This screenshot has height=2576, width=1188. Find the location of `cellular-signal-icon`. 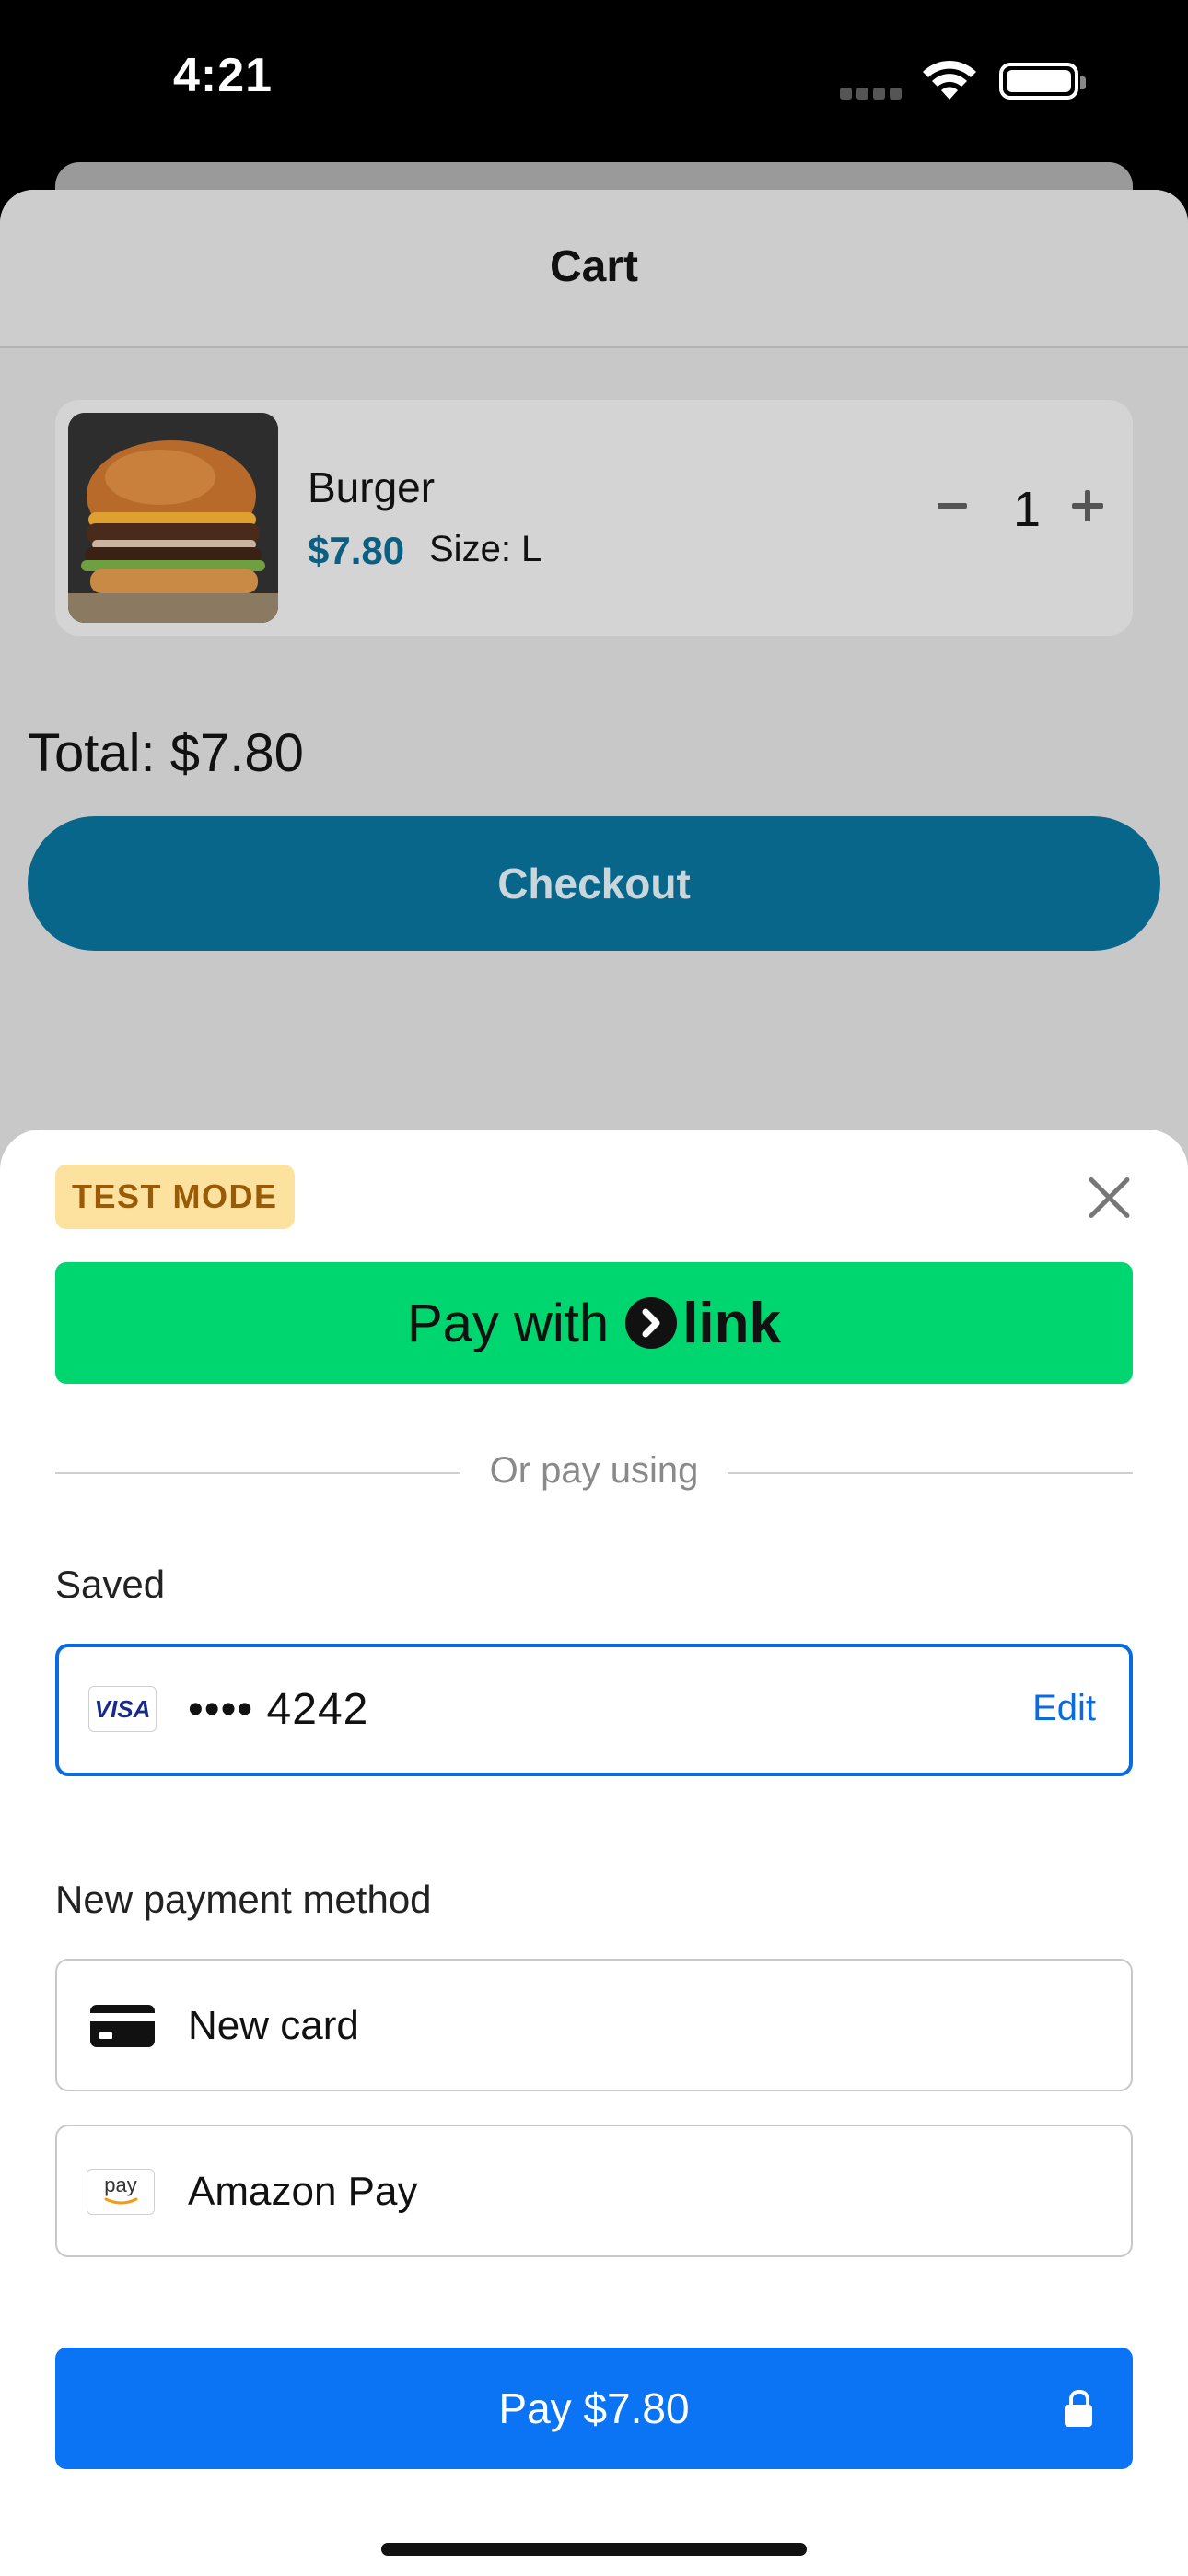

cellular-signal-icon is located at coordinates (873, 96).